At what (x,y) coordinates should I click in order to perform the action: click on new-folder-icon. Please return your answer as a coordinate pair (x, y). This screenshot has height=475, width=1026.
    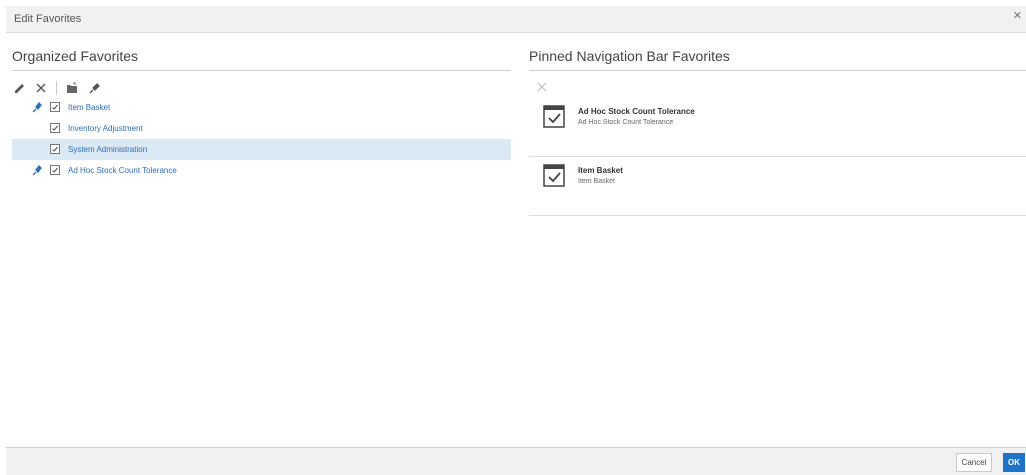
    Looking at the image, I should click on (72, 88).